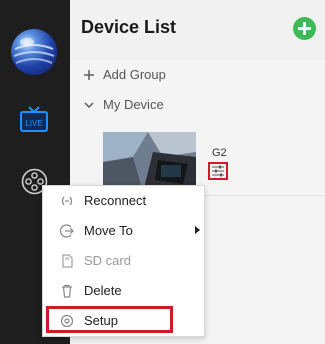 The width and height of the screenshot is (325, 344). I want to click on live-view-button: LIVE, so click(34, 120).